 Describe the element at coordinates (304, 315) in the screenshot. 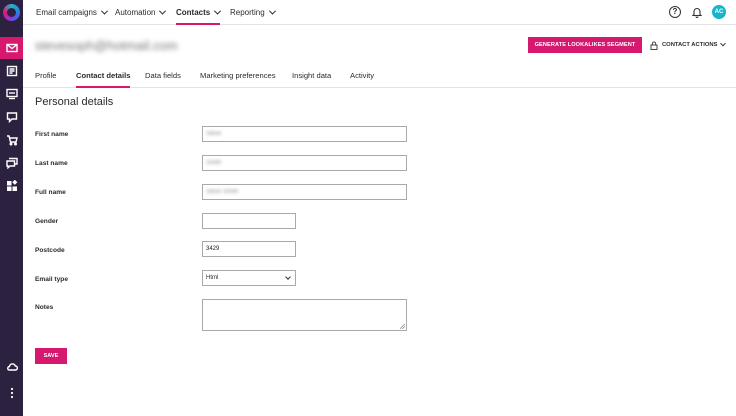

I see `notes-textarea` at that location.